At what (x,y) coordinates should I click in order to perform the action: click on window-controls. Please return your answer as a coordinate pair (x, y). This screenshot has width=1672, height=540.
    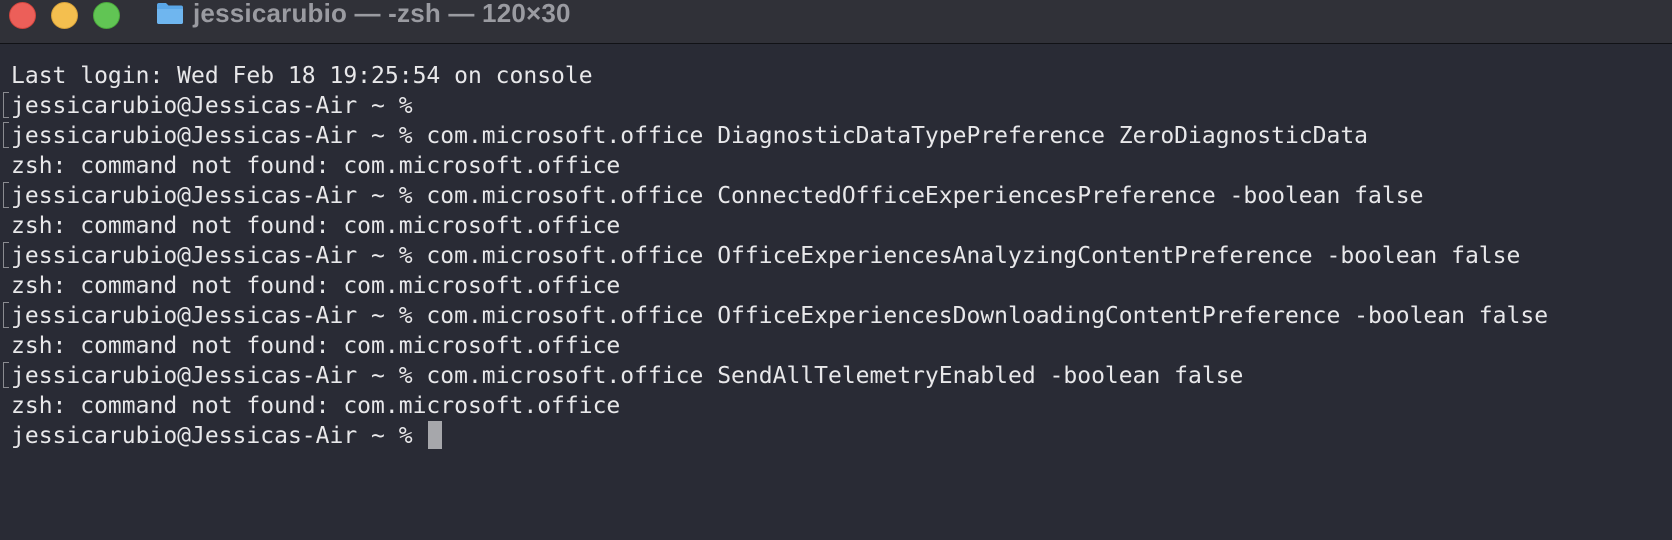
    Looking at the image, I should click on (64, 15).